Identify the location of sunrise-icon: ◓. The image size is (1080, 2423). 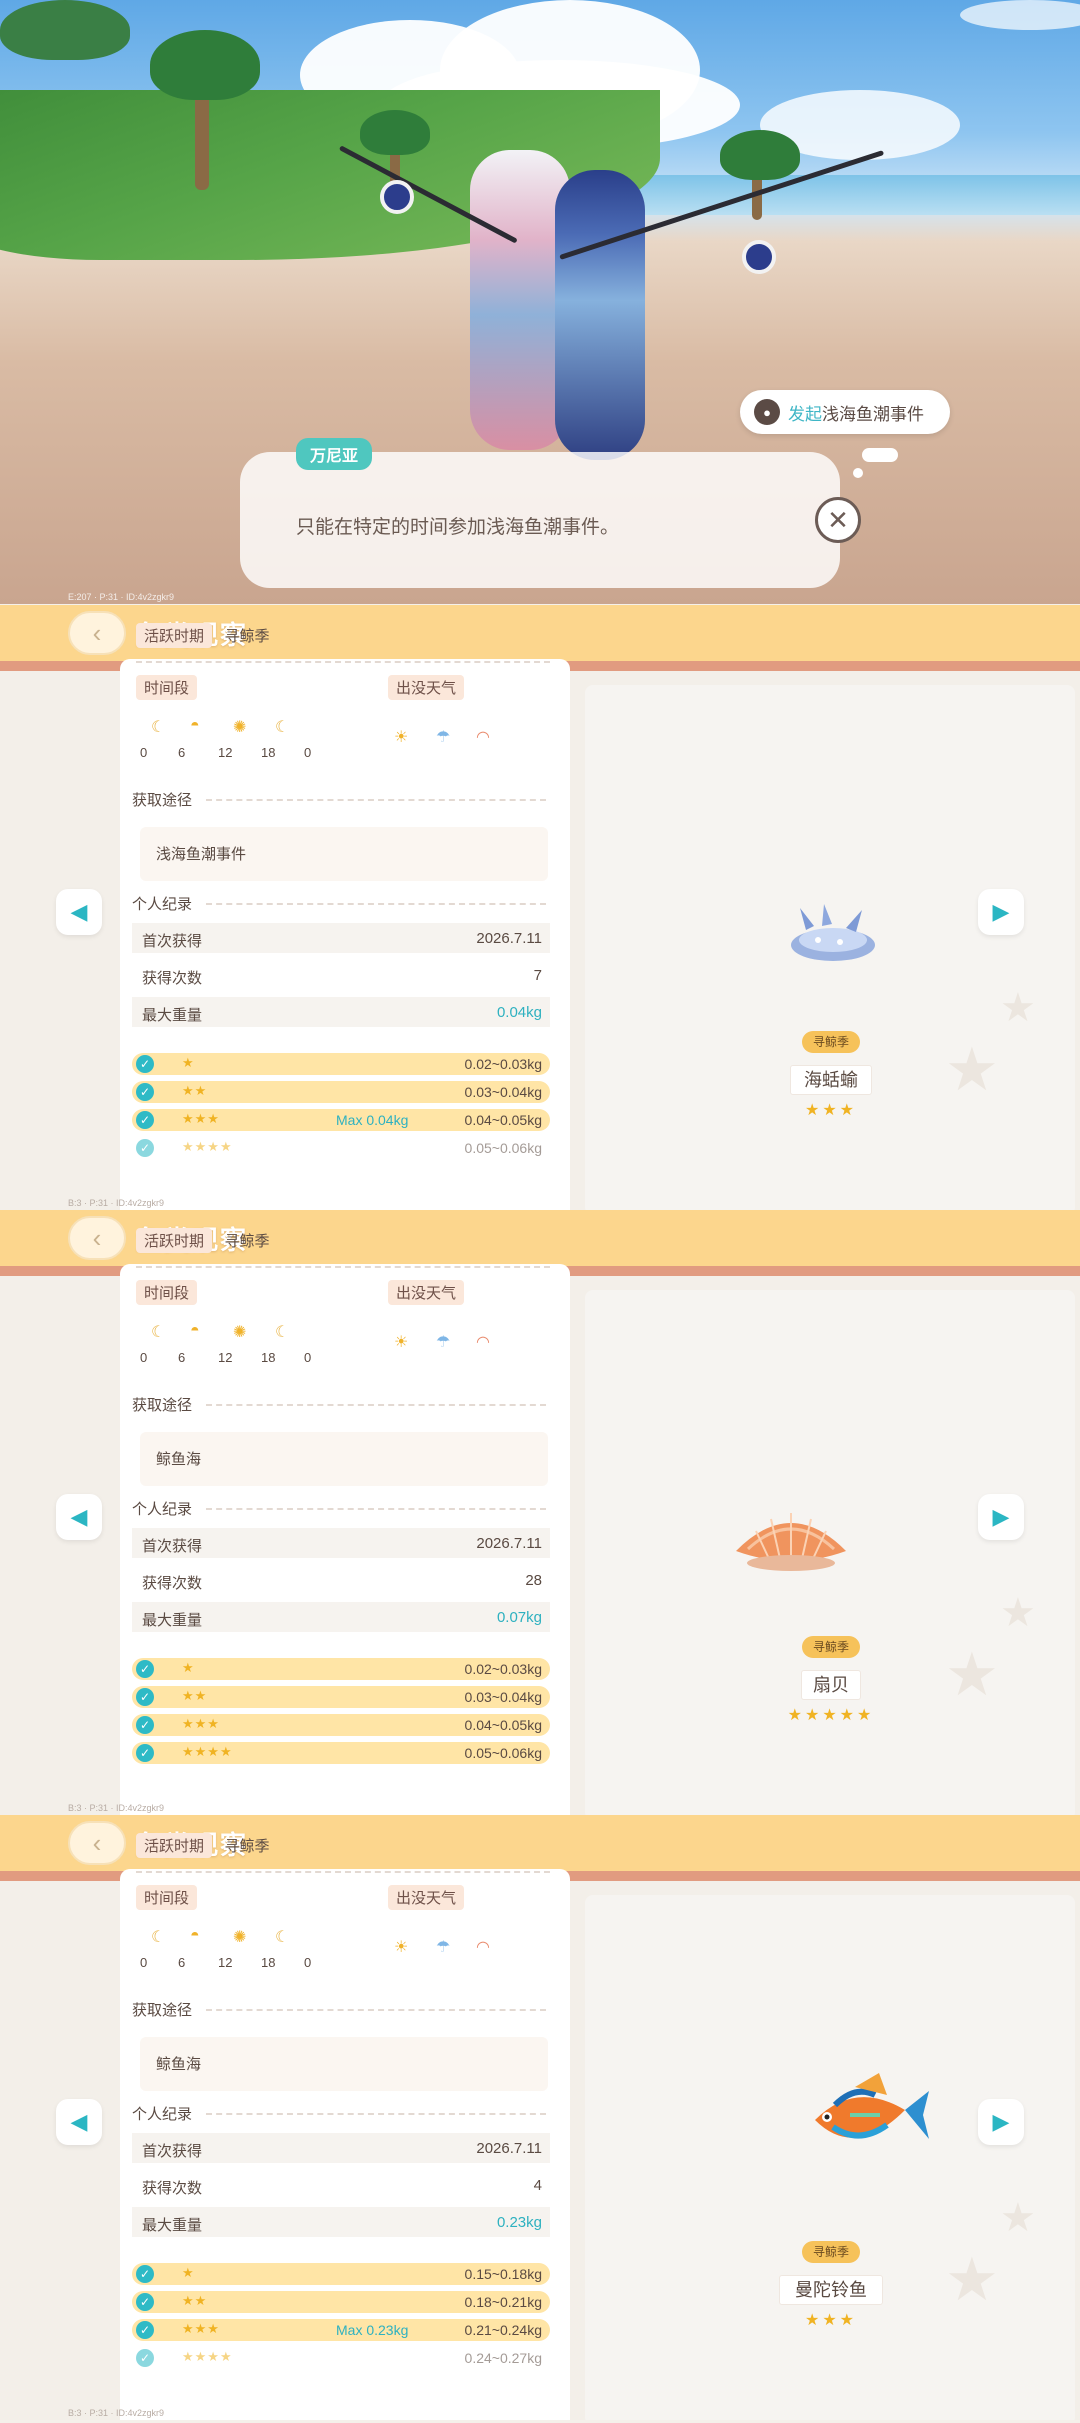
(195, 1330).